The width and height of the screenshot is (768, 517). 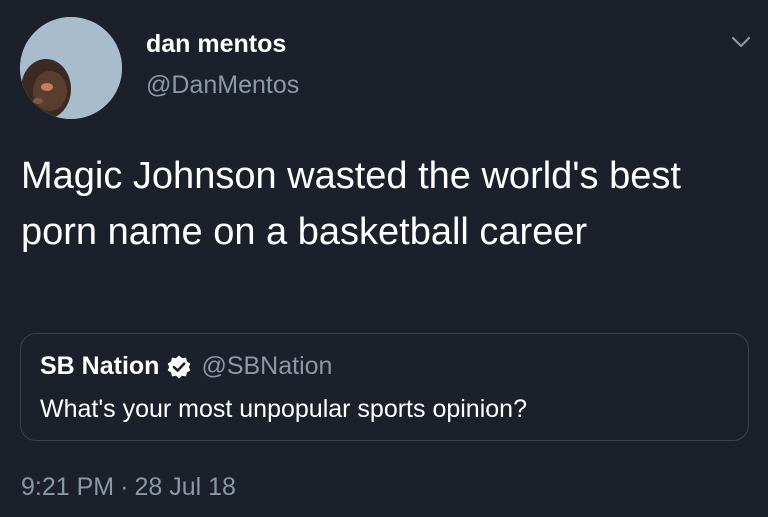 What do you see at coordinates (741, 42) in the screenshot?
I see `chevron-down-icon` at bounding box center [741, 42].